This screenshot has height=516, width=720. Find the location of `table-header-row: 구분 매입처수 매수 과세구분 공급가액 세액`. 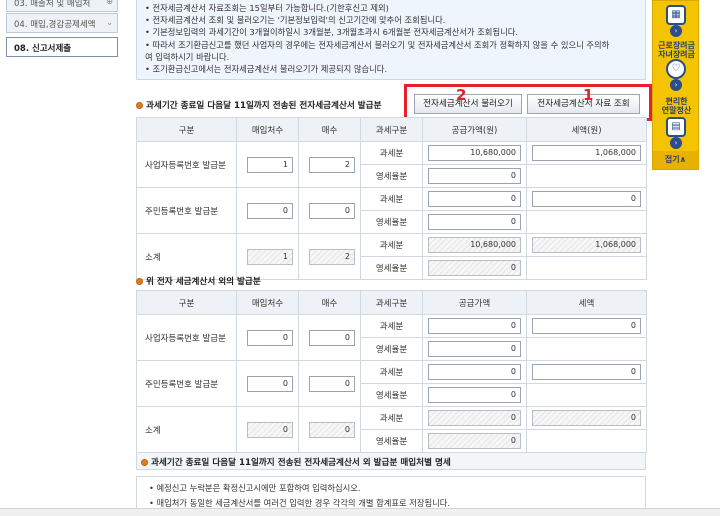

table-header-row: 구분 매입처수 매수 과세구분 공급가액 세액 is located at coordinates (391, 302).